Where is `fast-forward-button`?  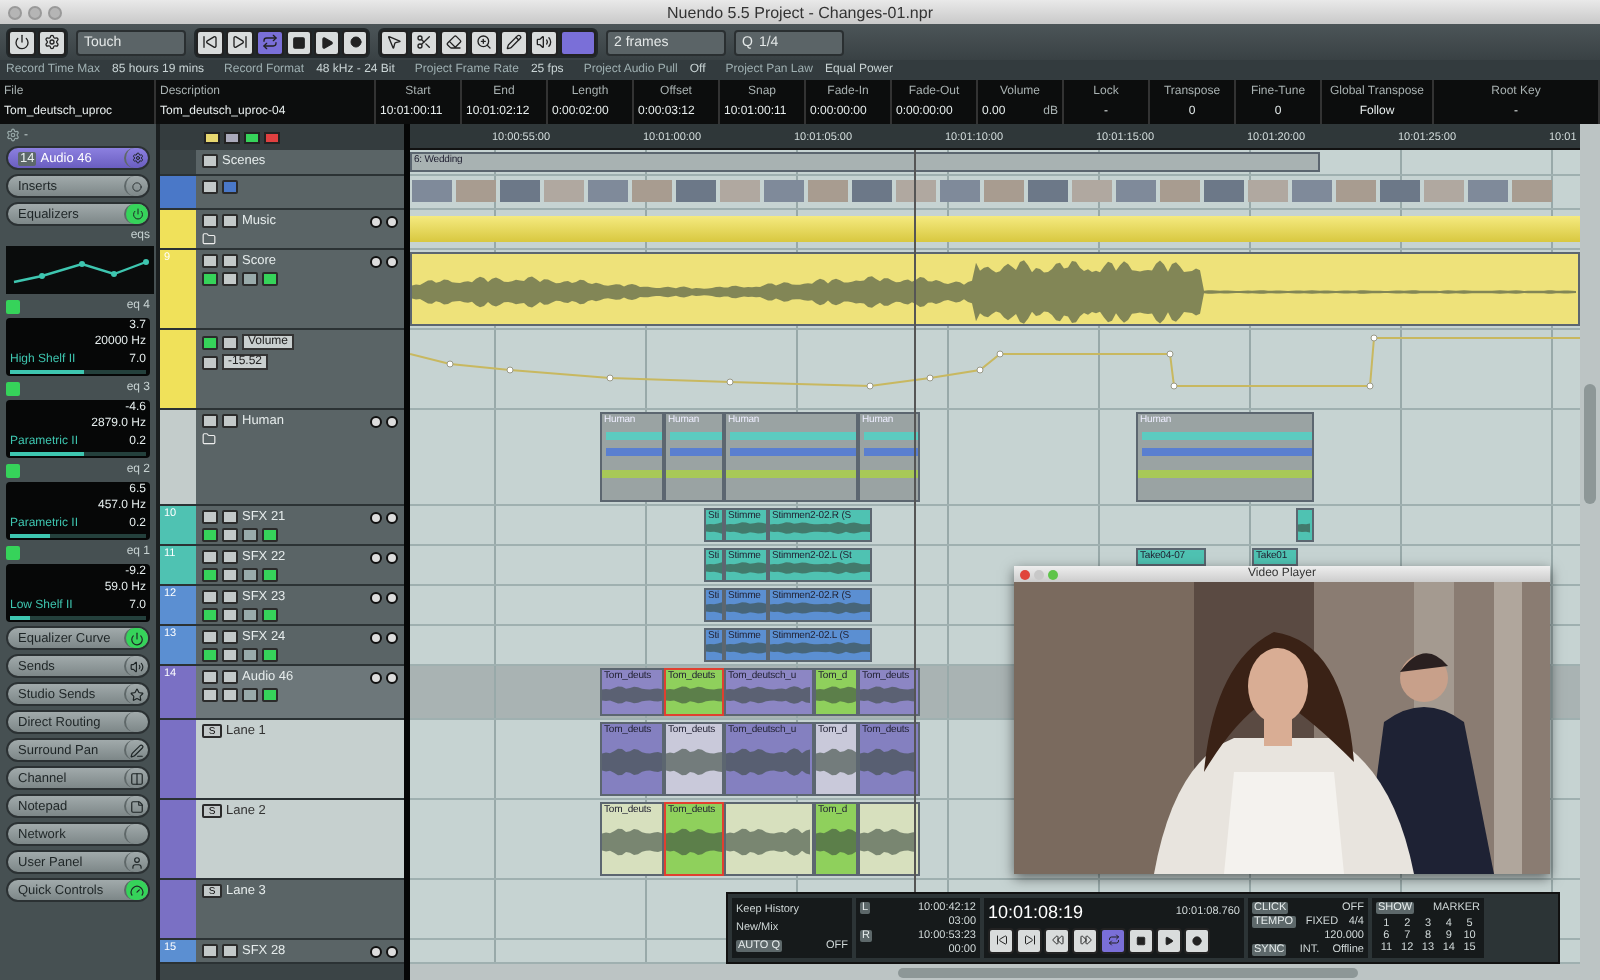 fast-forward-button is located at coordinates (1085, 940).